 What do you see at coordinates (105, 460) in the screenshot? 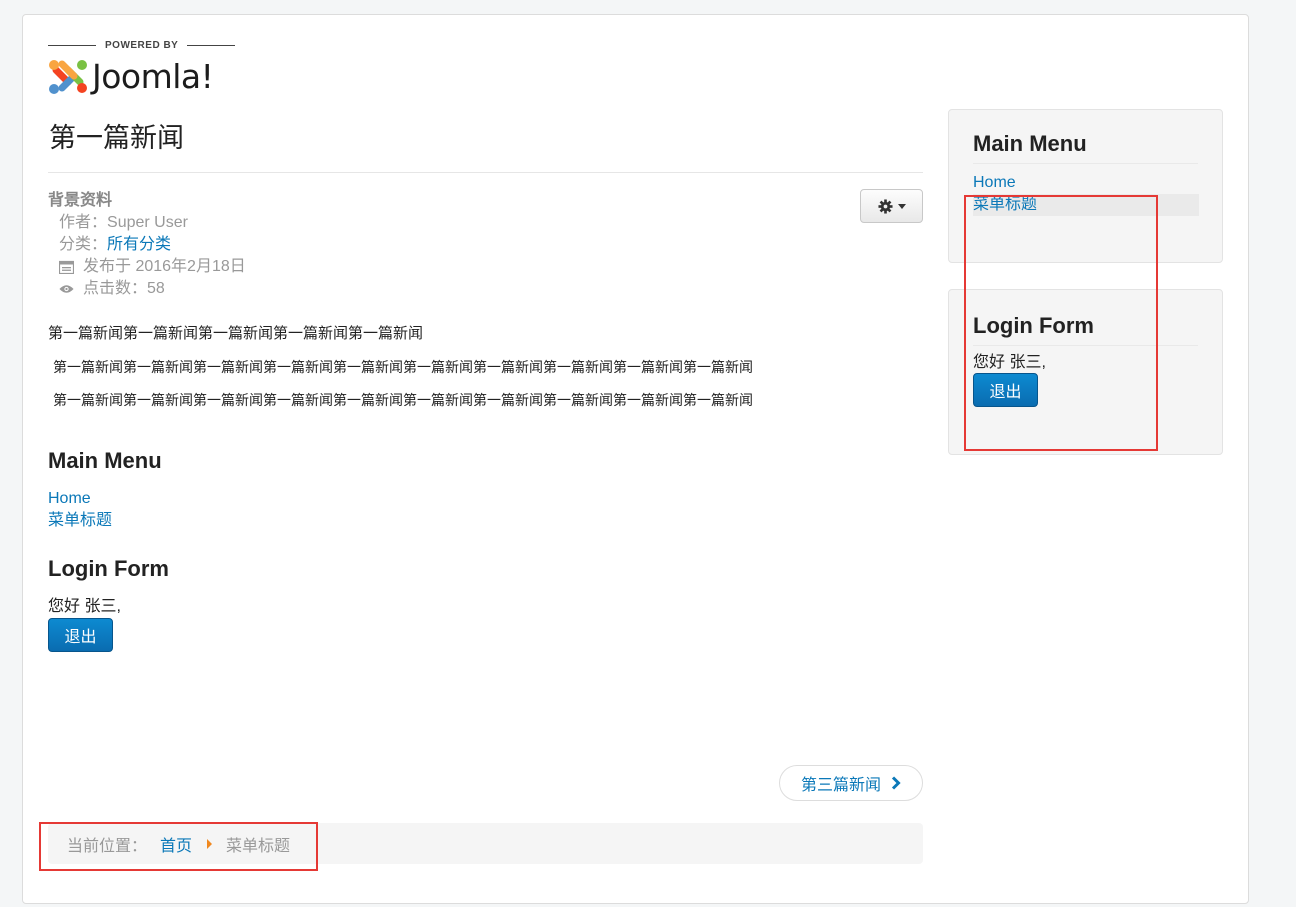
I see `main-menu-title: Main Menu` at bounding box center [105, 460].